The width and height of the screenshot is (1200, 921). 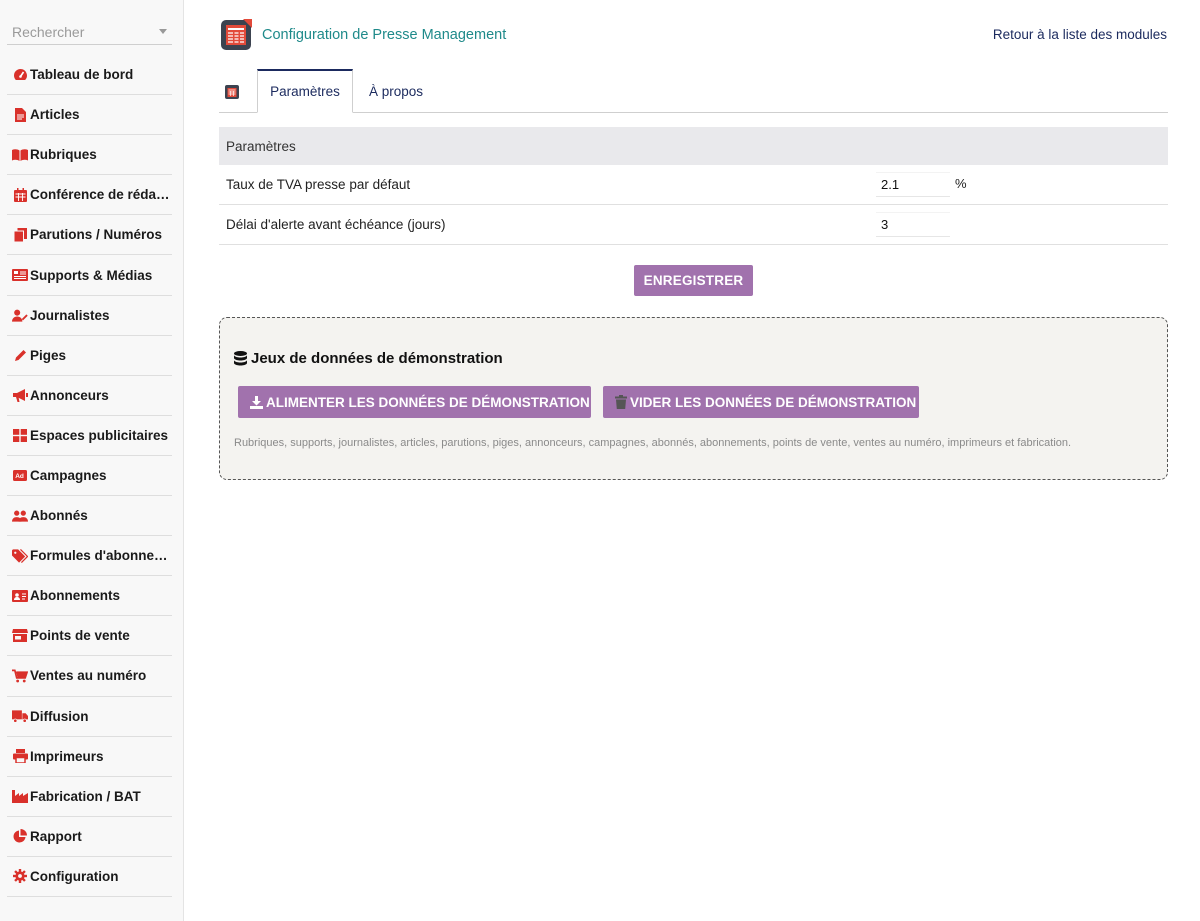 I want to click on sidebar-item-parutions: Parutions / Numéros, so click(x=89, y=235).